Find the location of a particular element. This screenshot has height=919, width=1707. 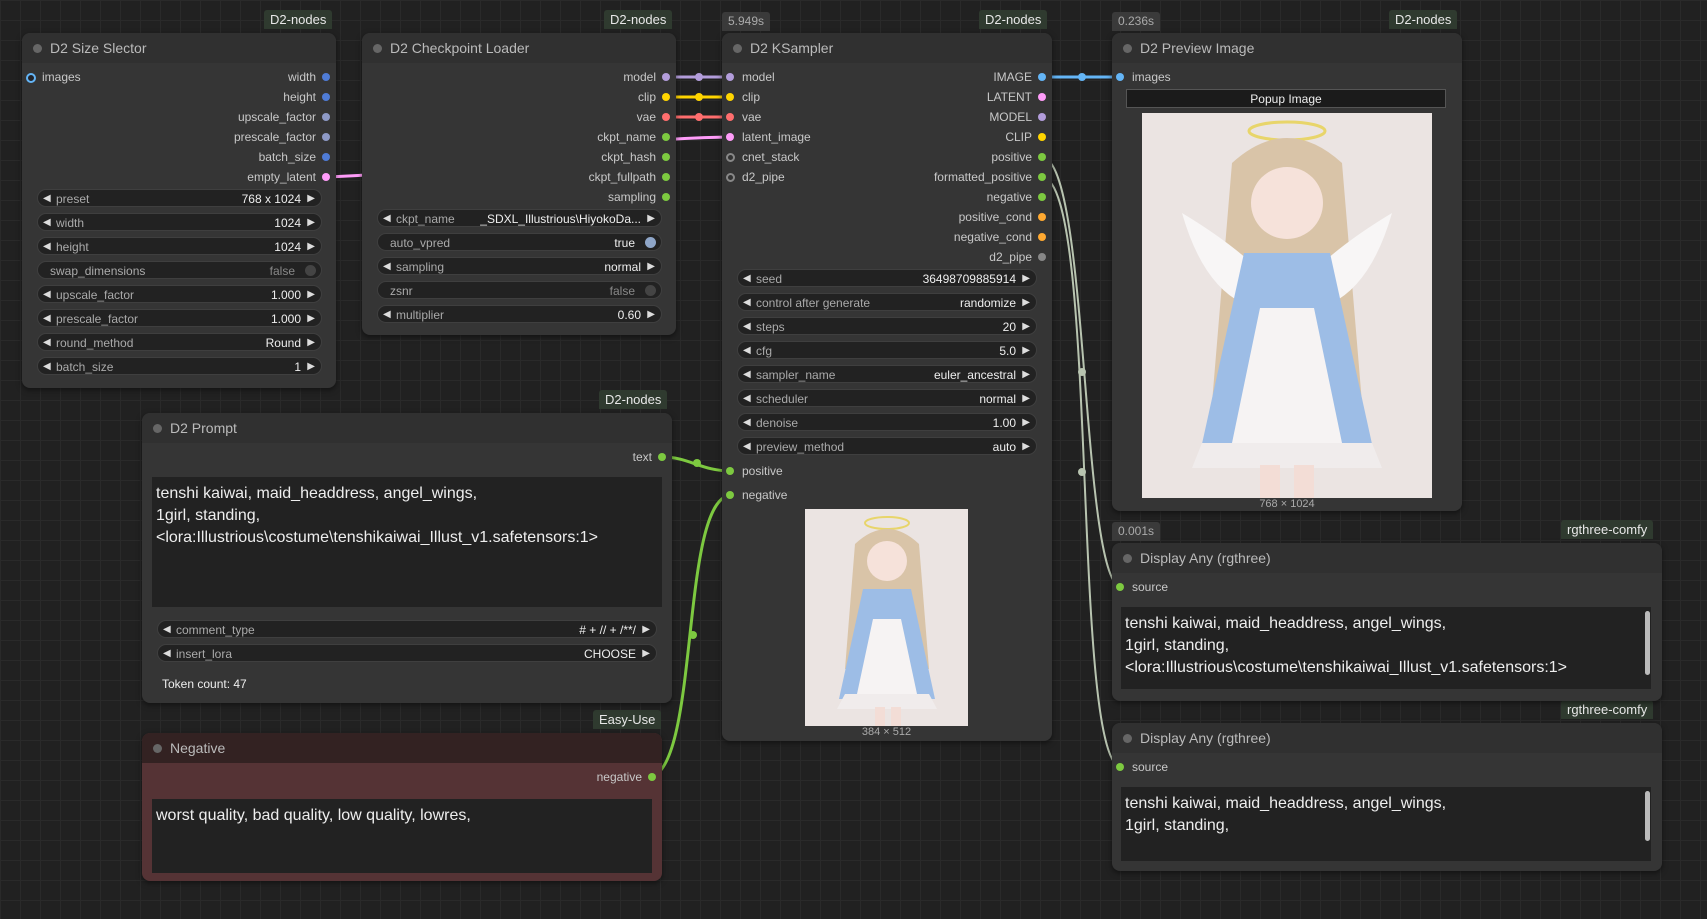

output-clip: clip is located at coordinates (654, 97).